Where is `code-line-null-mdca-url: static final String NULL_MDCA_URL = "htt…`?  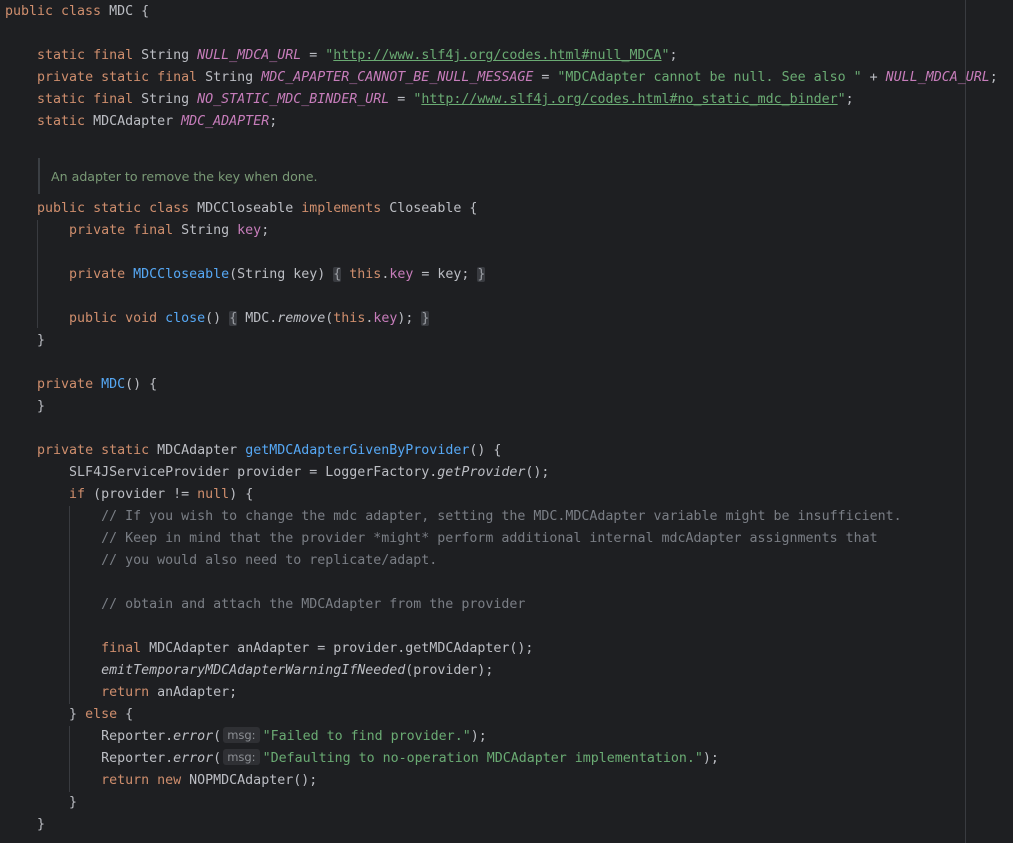
code-line-null-mdca-url: static final String NULL_MDCA_URL = "htt… is located at coordinates (341, 56).